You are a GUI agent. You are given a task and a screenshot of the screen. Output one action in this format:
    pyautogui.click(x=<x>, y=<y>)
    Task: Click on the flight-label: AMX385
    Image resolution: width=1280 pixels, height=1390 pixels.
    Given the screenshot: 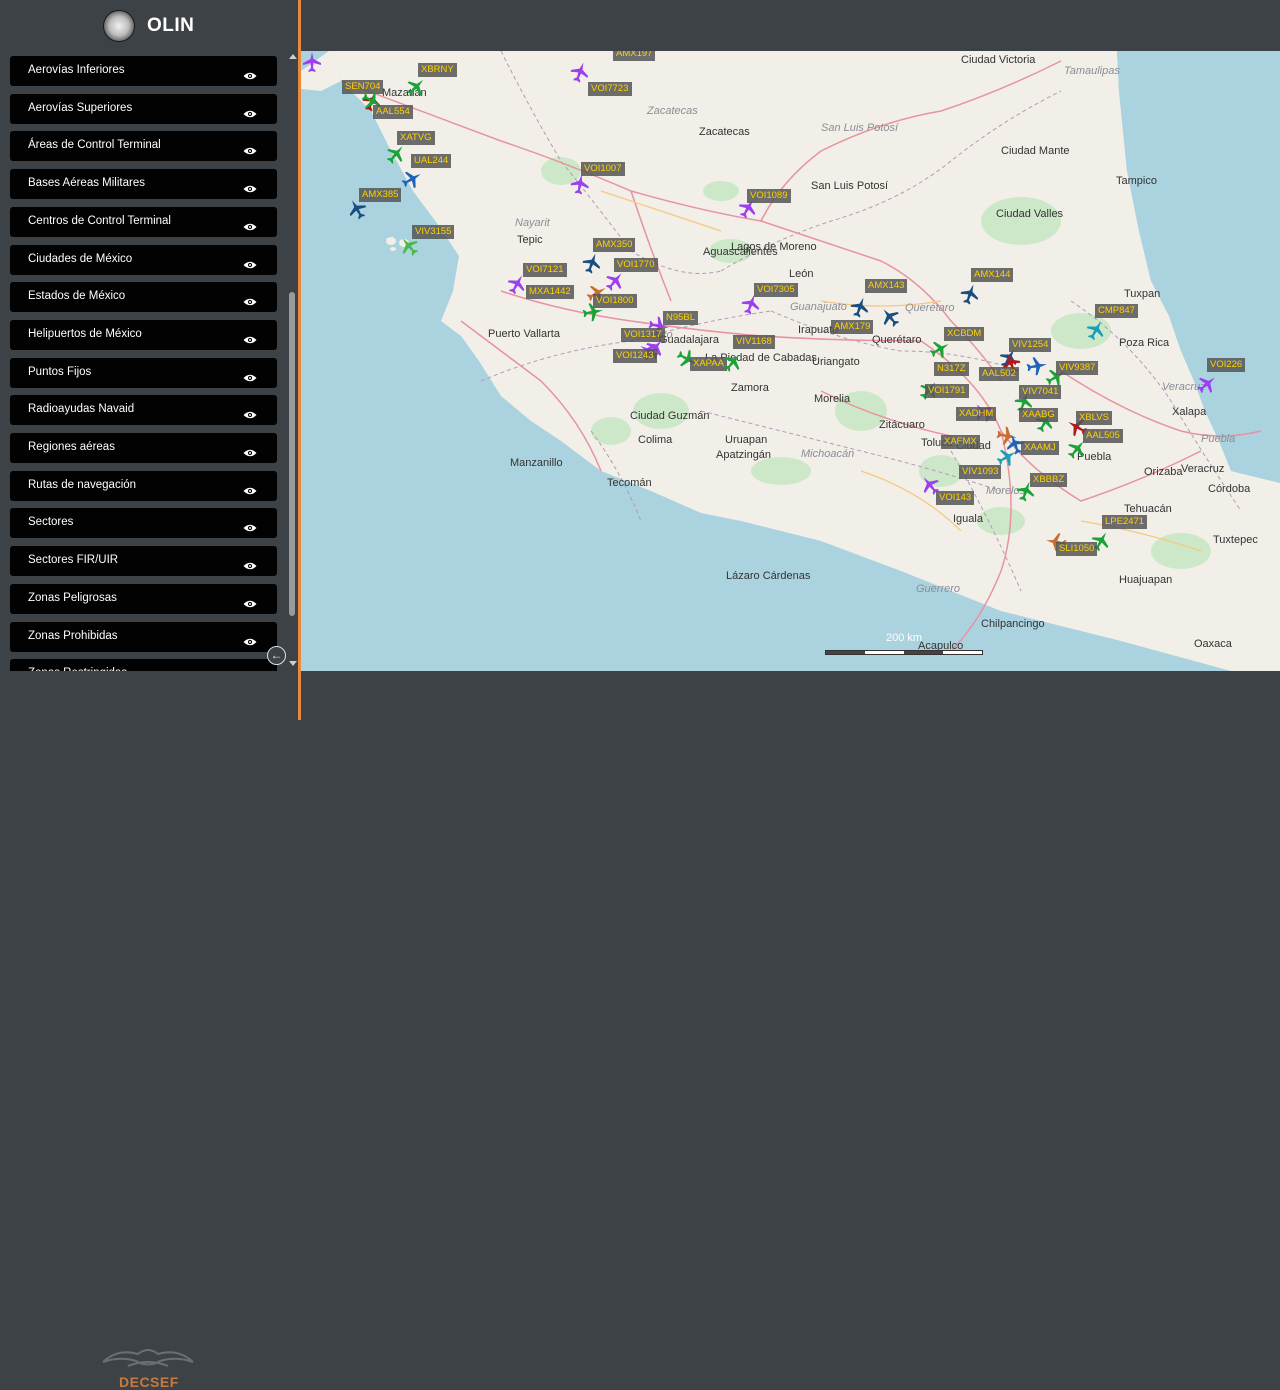 What is the action you would take?
    pyautogui.click(x=380, y=195)
    